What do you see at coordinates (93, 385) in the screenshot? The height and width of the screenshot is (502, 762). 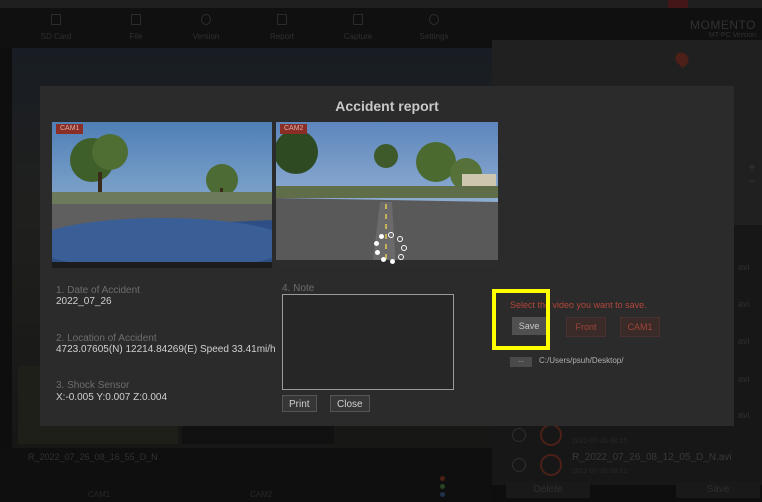 I see `shock-sensor-label: 3. Shock Sensor` at bounding box center [93, 385].